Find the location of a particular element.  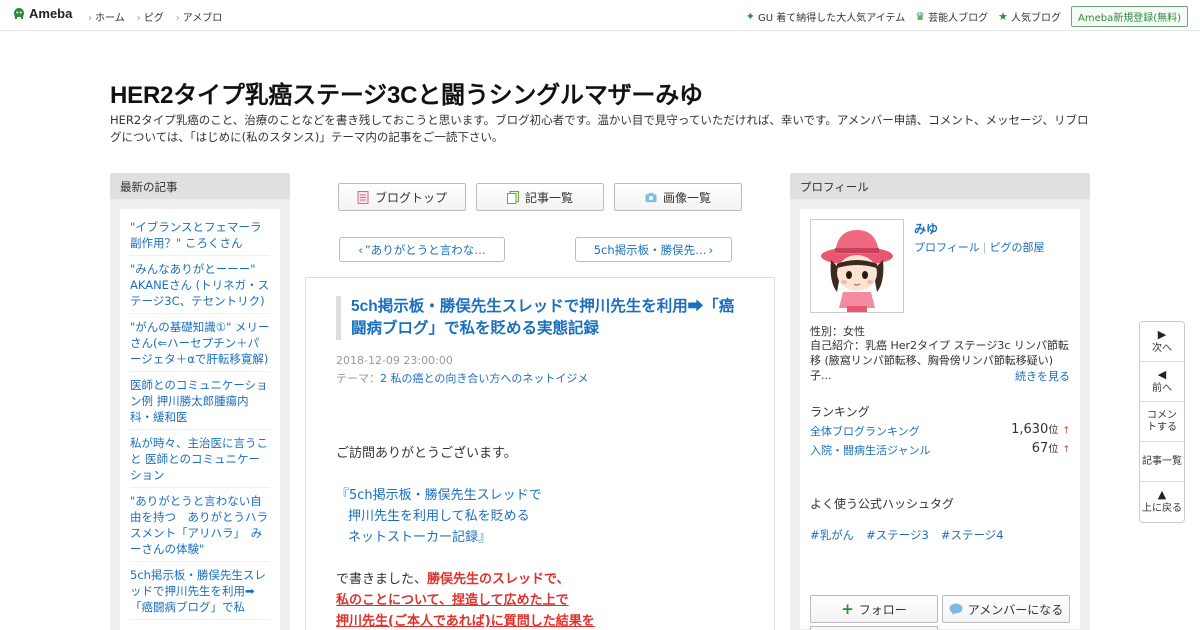

avatar-illustration is located at coordinates (857, 266).